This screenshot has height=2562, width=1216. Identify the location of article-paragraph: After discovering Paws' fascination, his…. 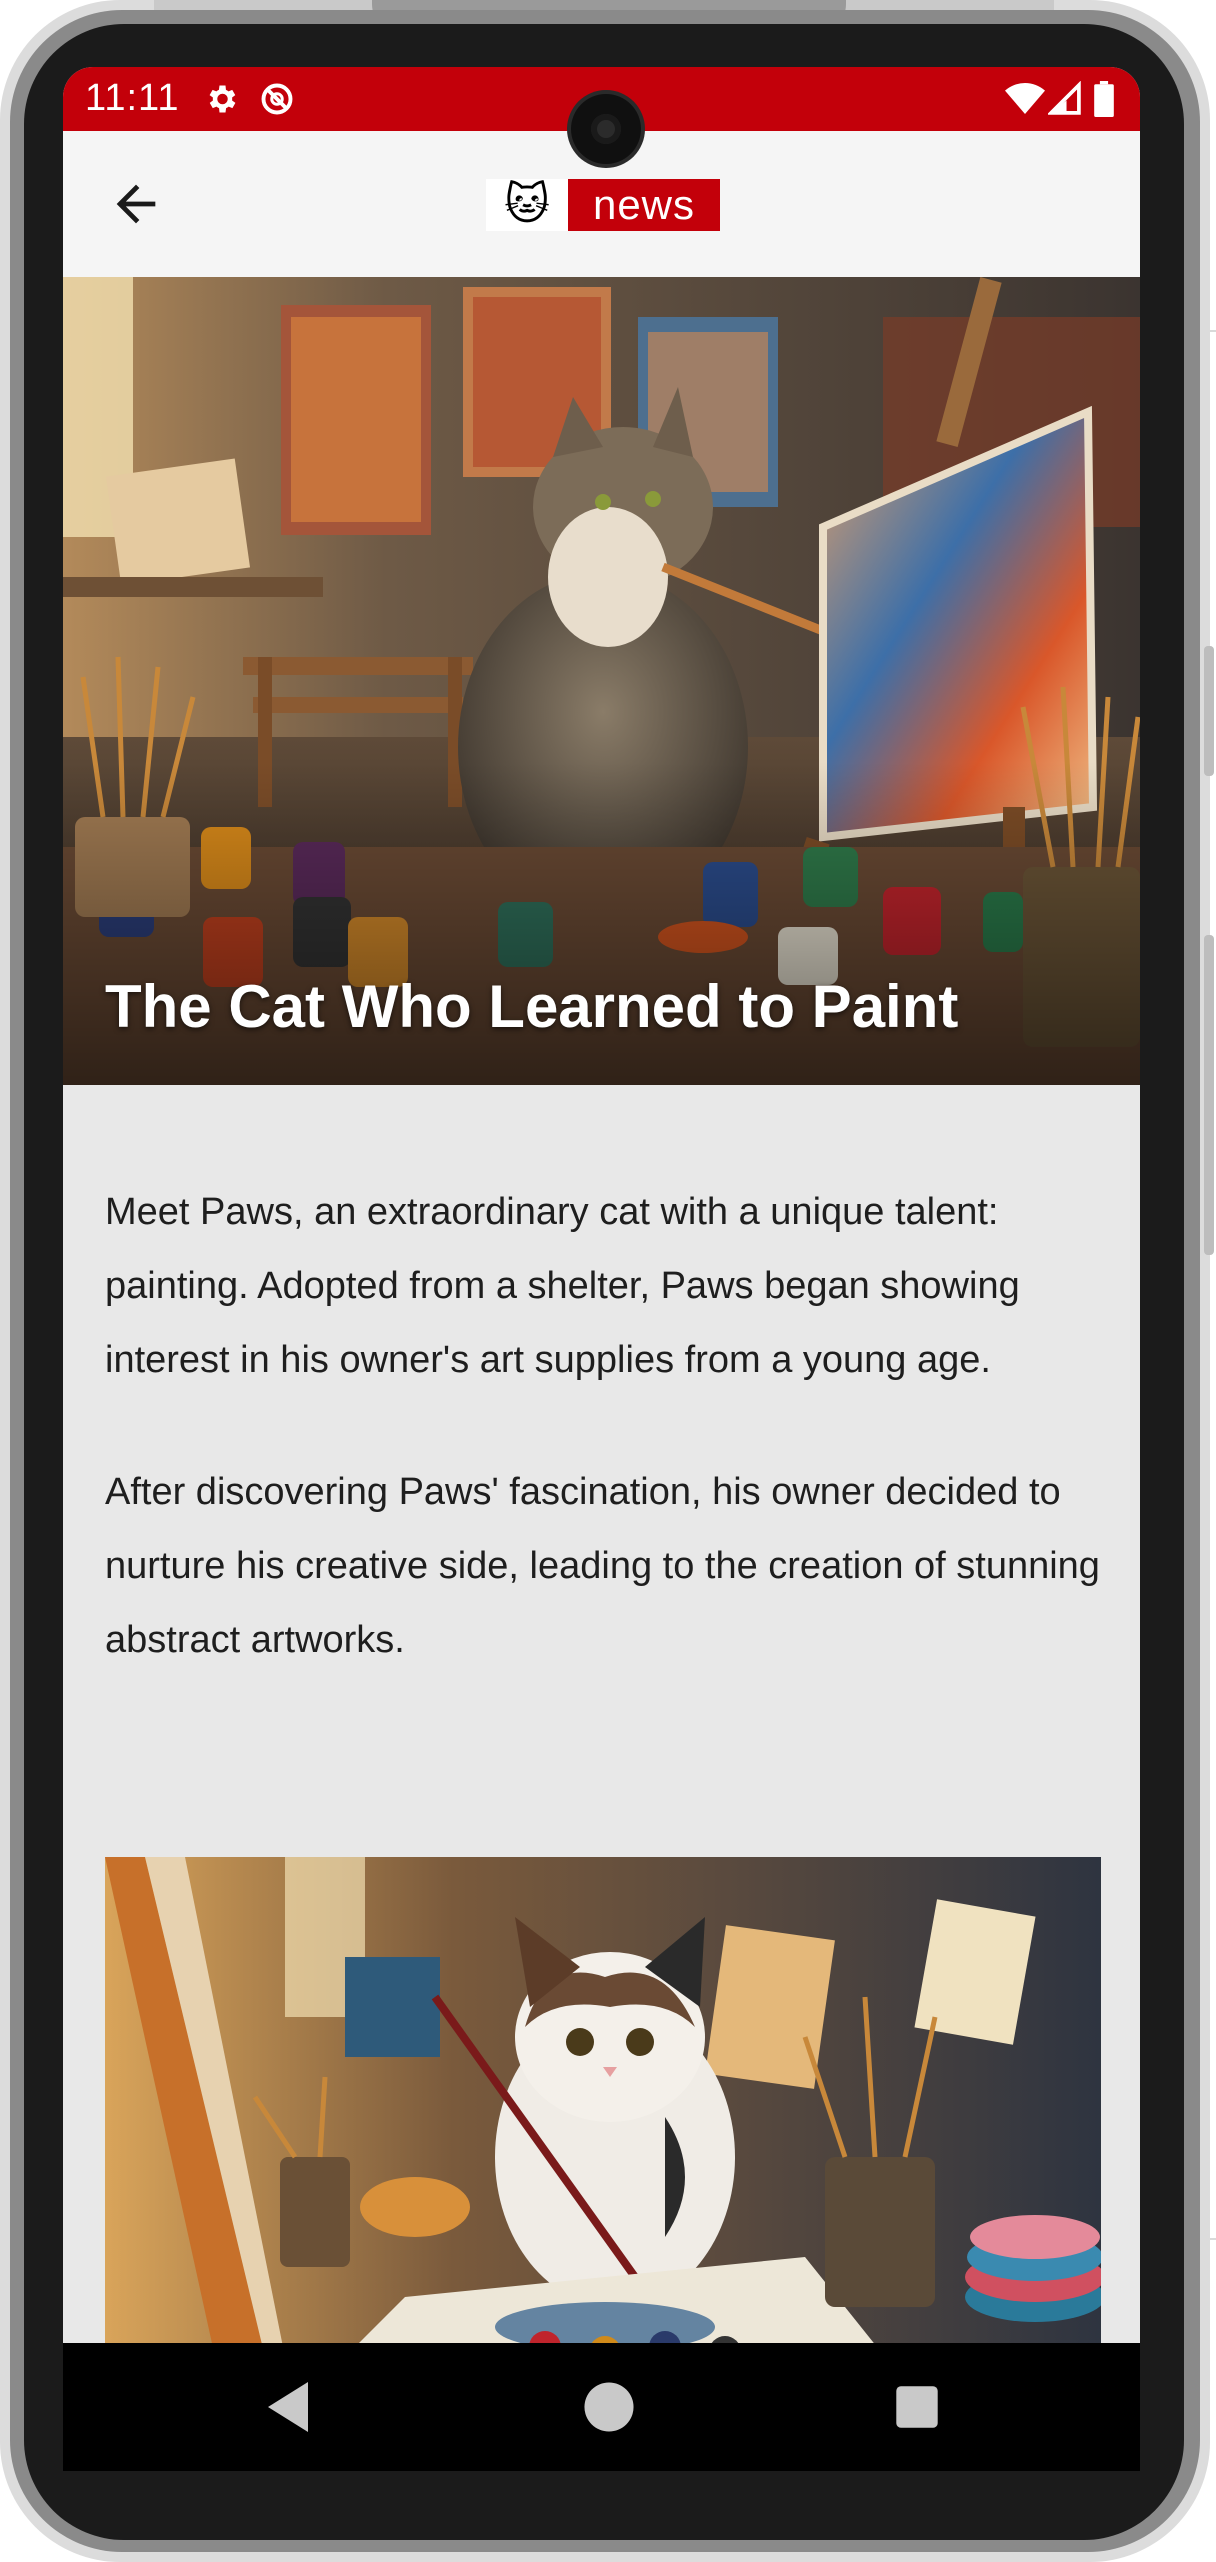
(602, 1566).